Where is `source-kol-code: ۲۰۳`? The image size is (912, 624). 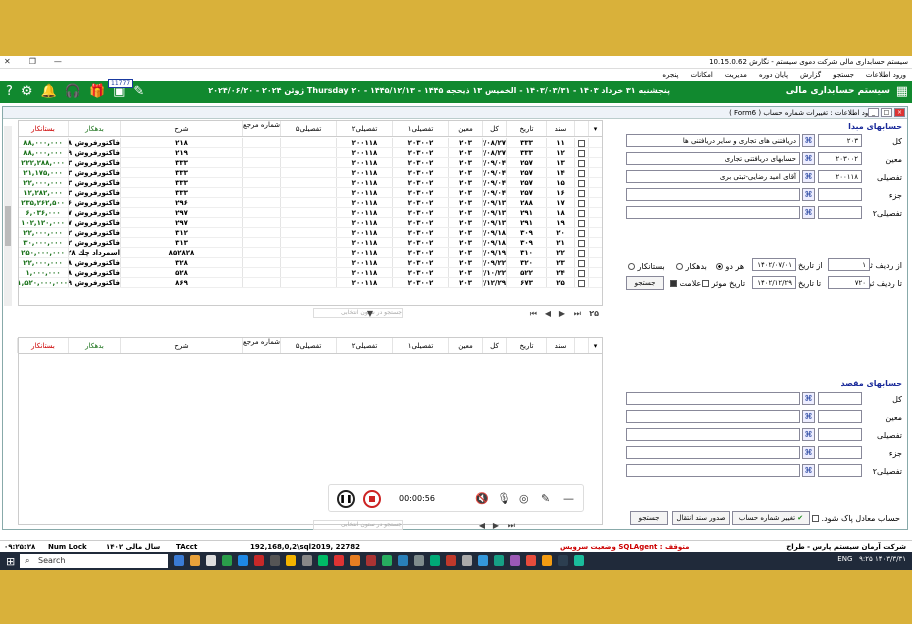
source-kol-code: ۲۰۳ is located at coordinates (840, 140).